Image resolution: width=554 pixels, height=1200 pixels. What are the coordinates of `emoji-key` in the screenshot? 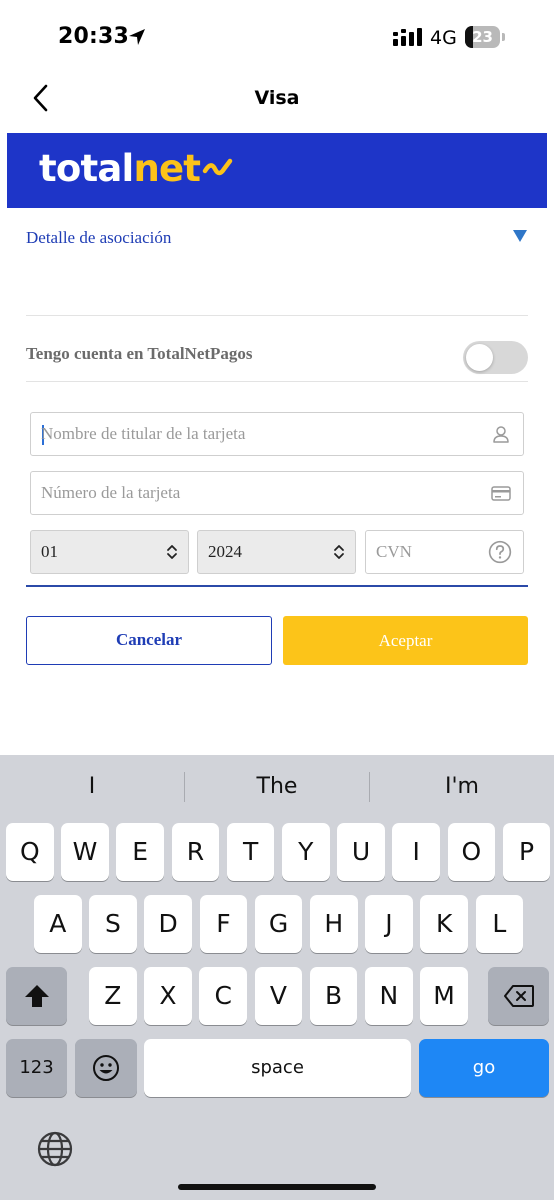 It's located at (106, 1068).